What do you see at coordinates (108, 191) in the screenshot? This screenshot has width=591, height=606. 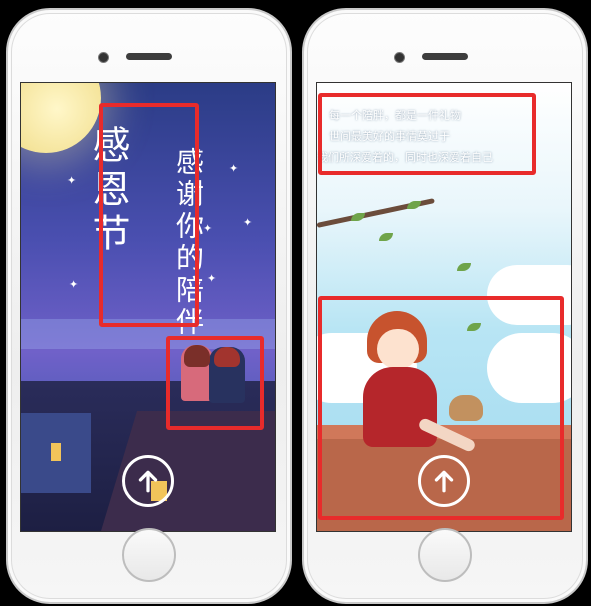 I see `page-title: 感恩节` at bounding box center [108, 191].